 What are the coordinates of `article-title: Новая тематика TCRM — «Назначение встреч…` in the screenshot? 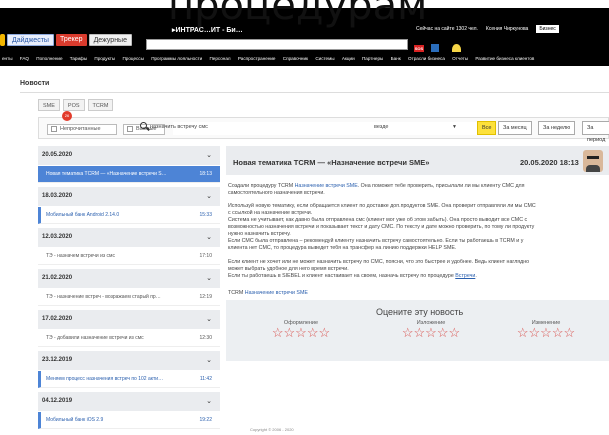 It's located at (331, 162).